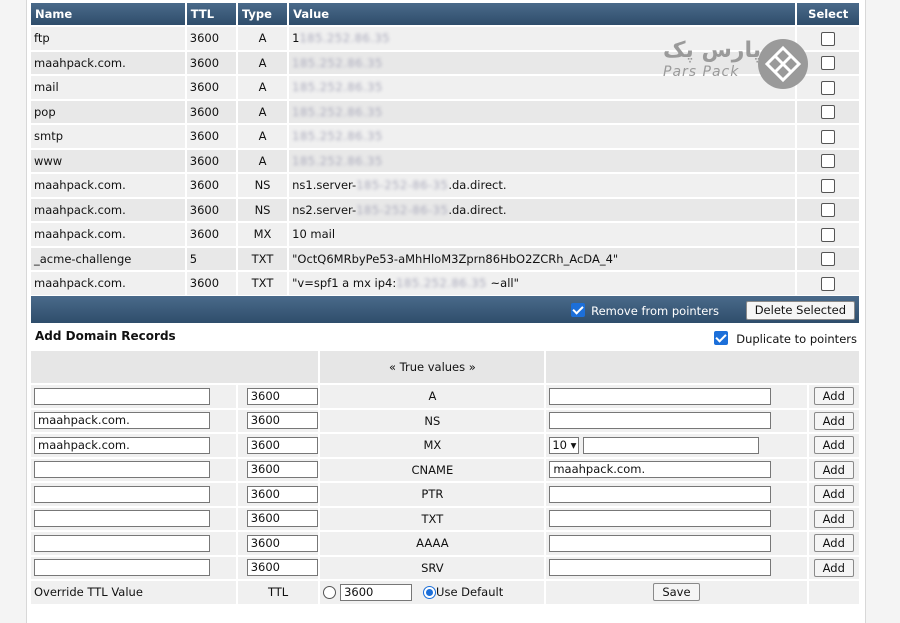  Describe the element at coordinates (721, 338) in the screenshot. I see `duplicate-to-pointers-checkbox` at that location.